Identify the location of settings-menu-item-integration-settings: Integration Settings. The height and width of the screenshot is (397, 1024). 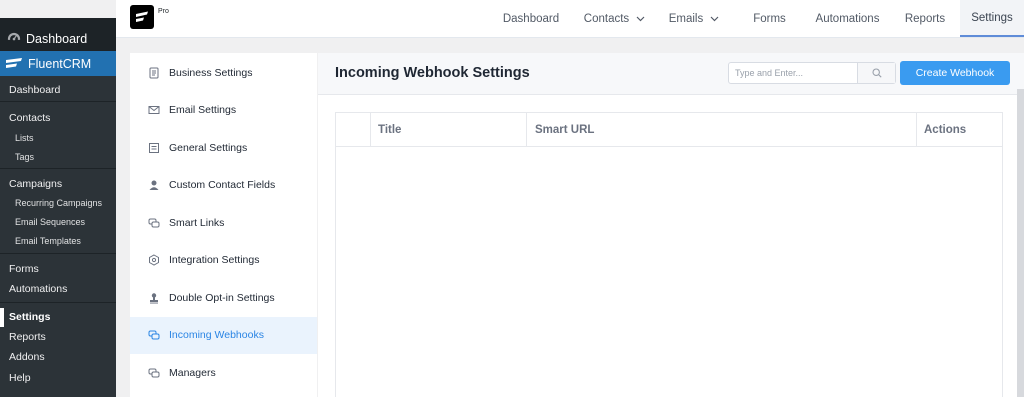
(223, 260).